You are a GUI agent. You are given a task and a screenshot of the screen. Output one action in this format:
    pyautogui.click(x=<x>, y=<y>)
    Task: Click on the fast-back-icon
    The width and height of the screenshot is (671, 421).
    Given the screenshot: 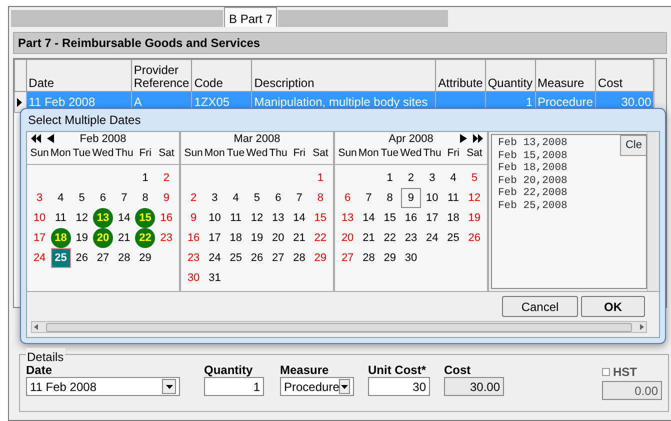 What is the action you would take?
    pyautogui.click(x=36, y=138)
    